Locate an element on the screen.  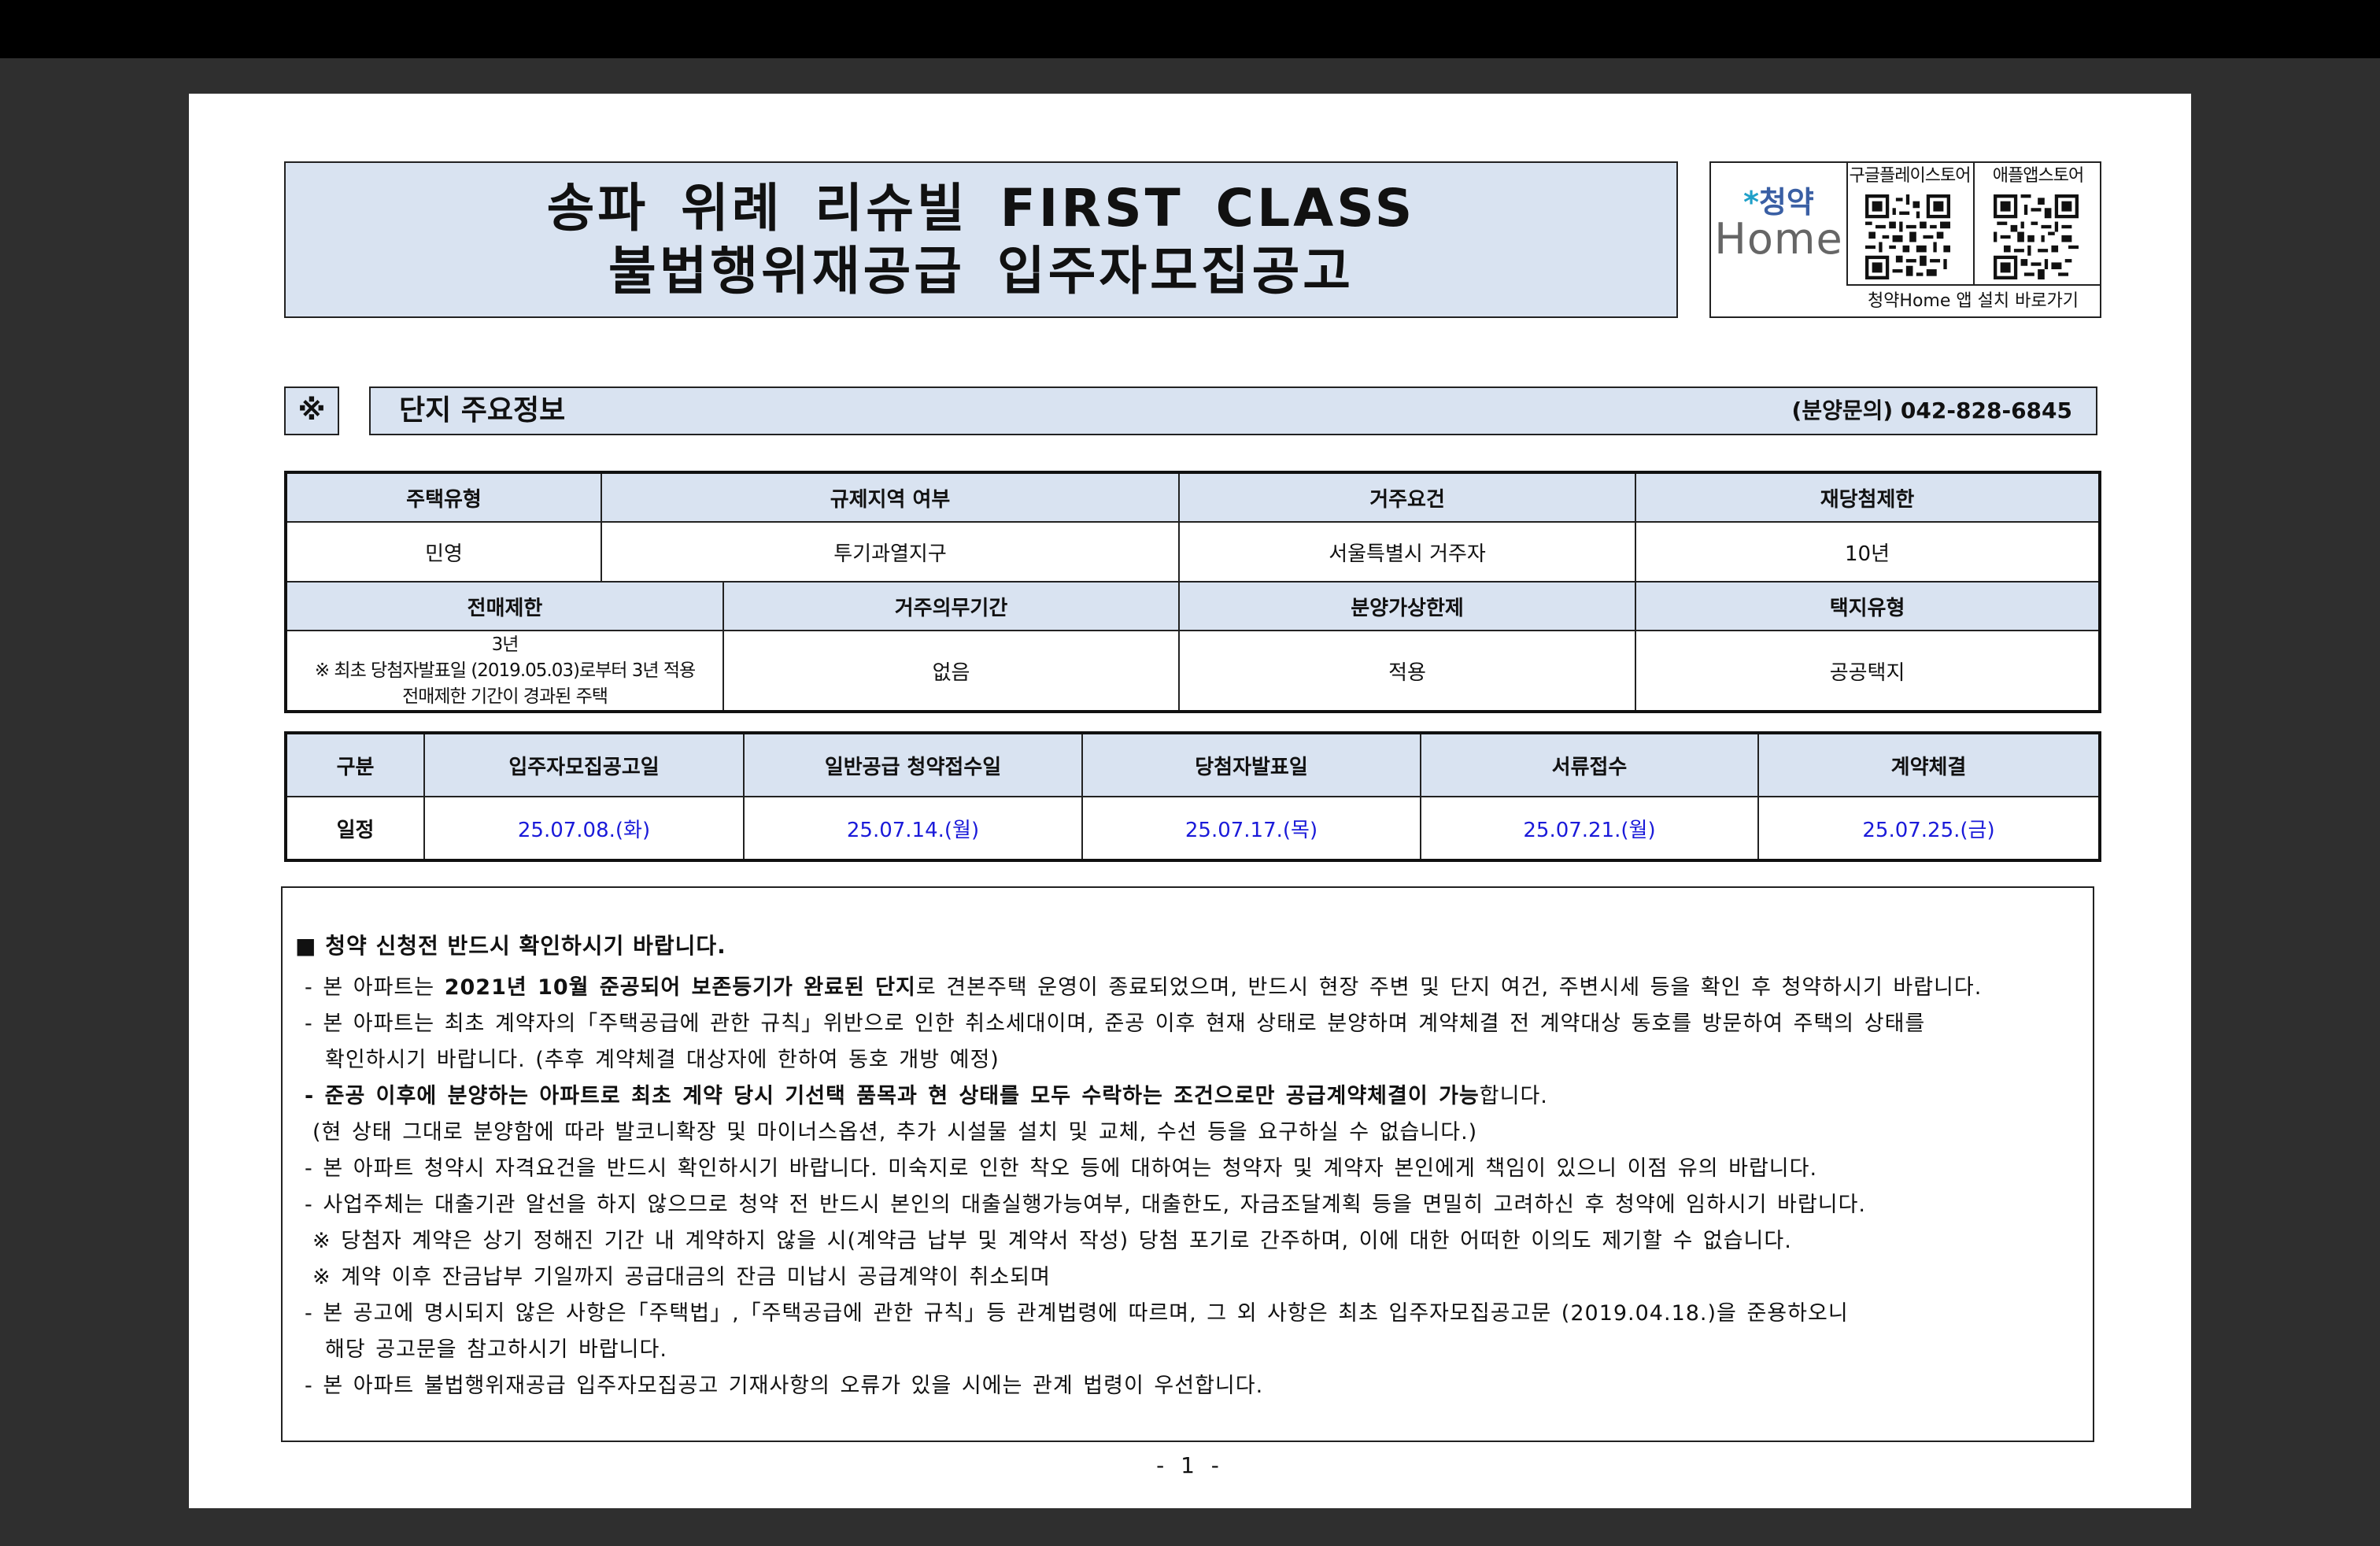
header-announcement-date: 입주자모집공고일 is located at coordinates (584, 764).